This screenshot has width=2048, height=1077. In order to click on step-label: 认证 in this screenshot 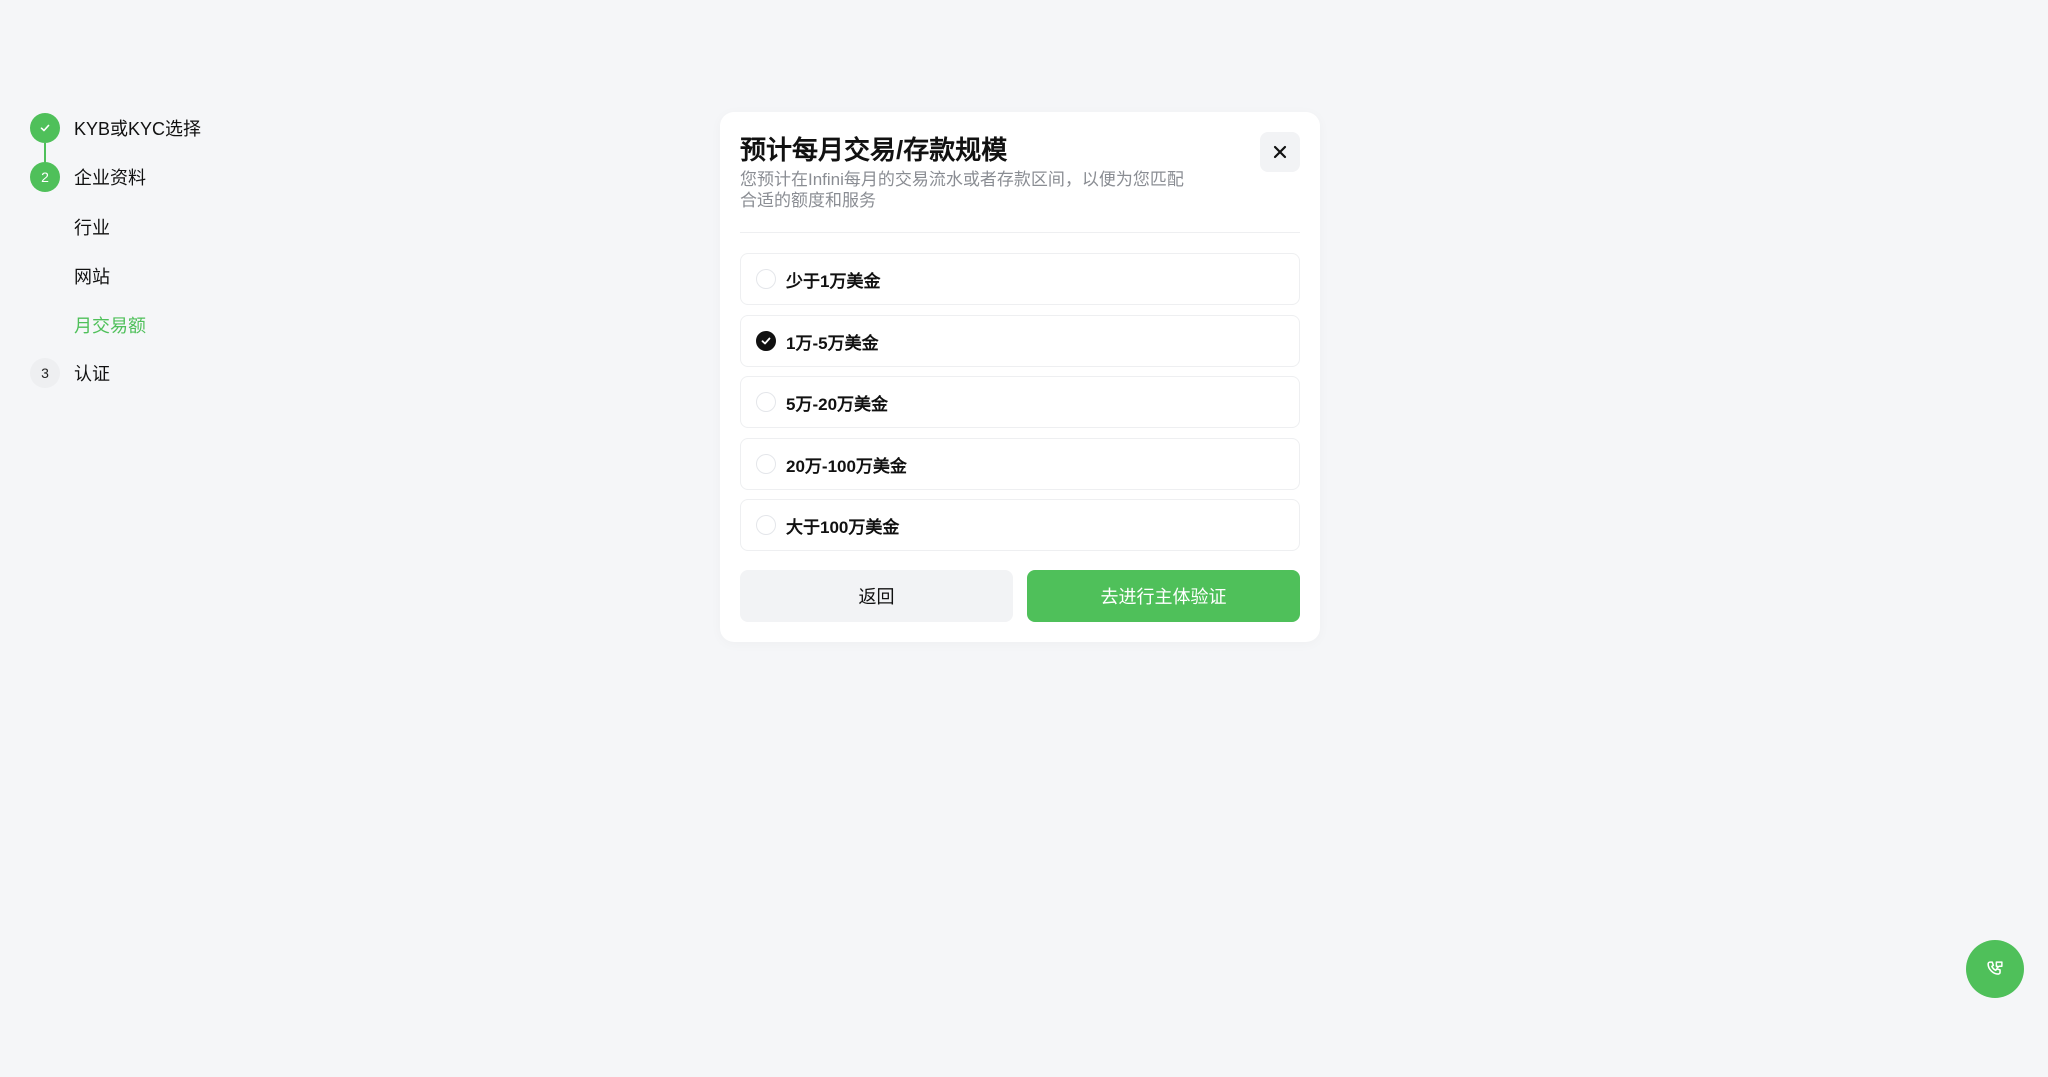, I will do `click(92, 374)`.